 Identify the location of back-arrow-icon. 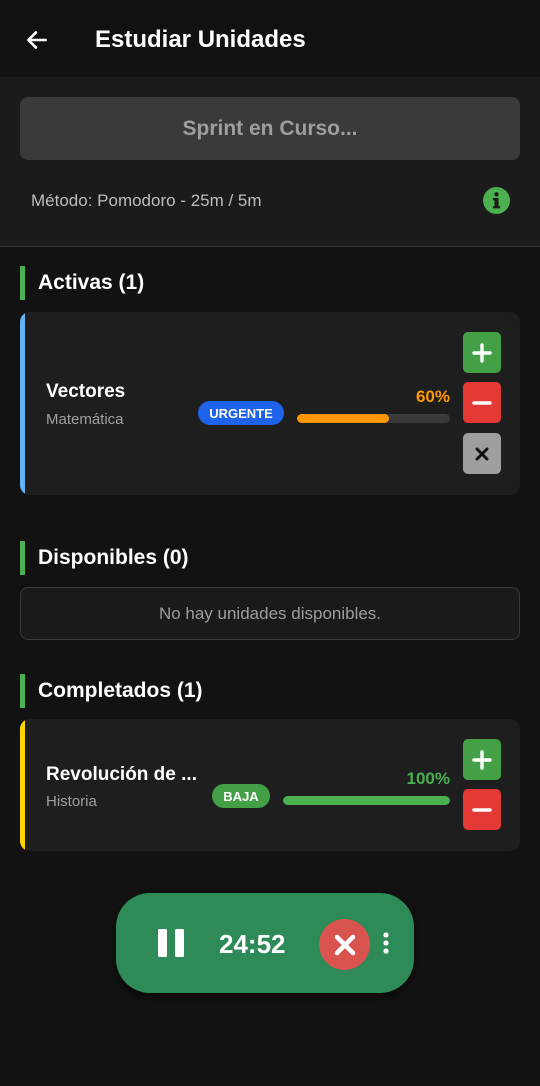
(37, 40).